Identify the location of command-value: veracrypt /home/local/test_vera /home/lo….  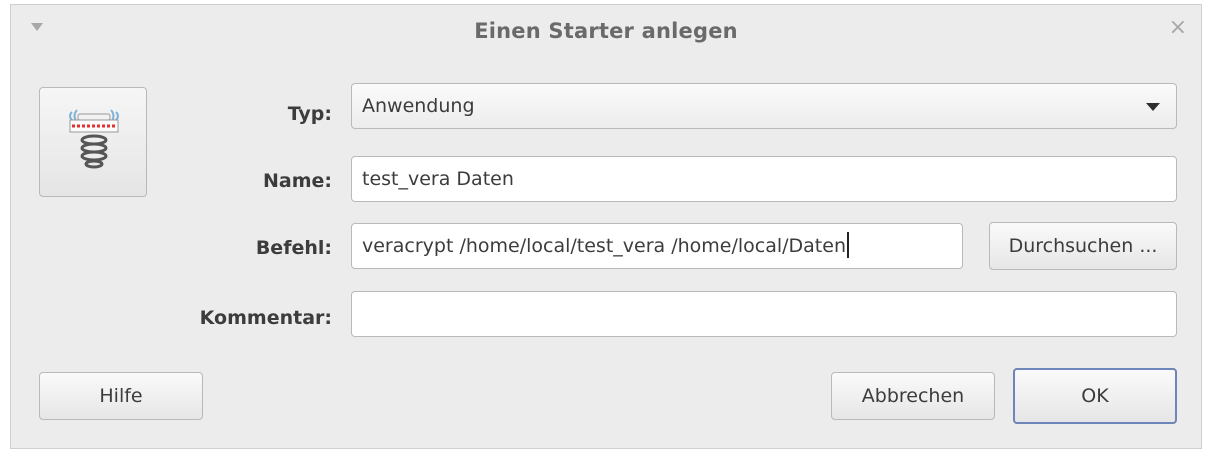
(604, 246).